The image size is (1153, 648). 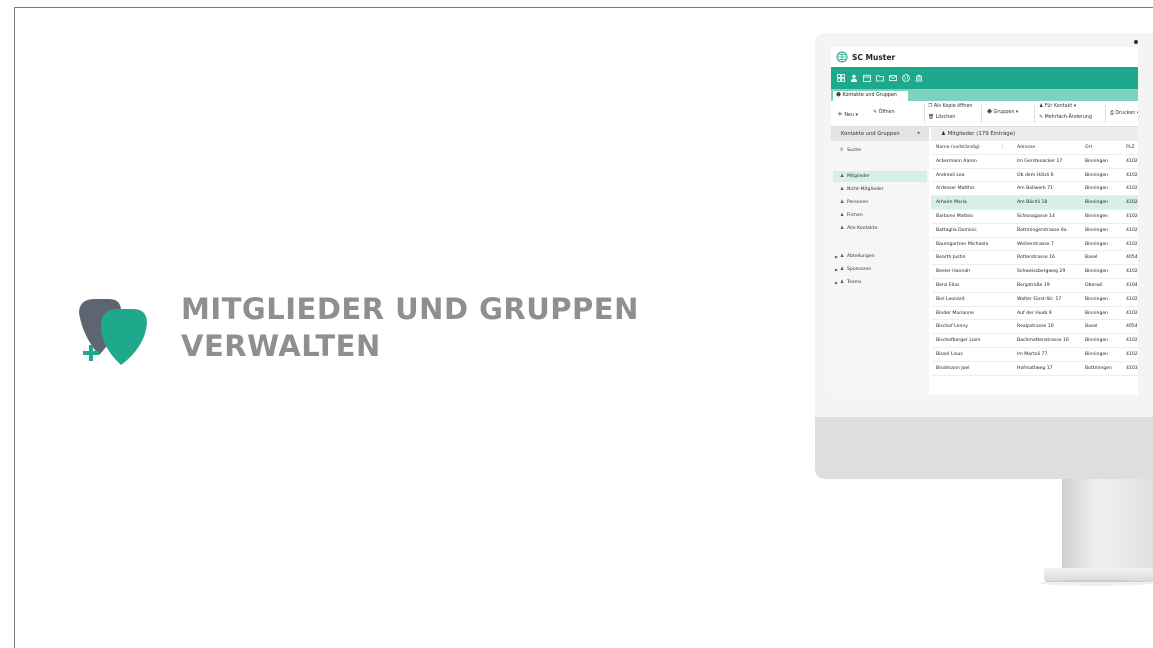 I want to click on table-row: Arheim Maria Am Bächli 18 Binningen 4102, so click(x=1034, y=203).